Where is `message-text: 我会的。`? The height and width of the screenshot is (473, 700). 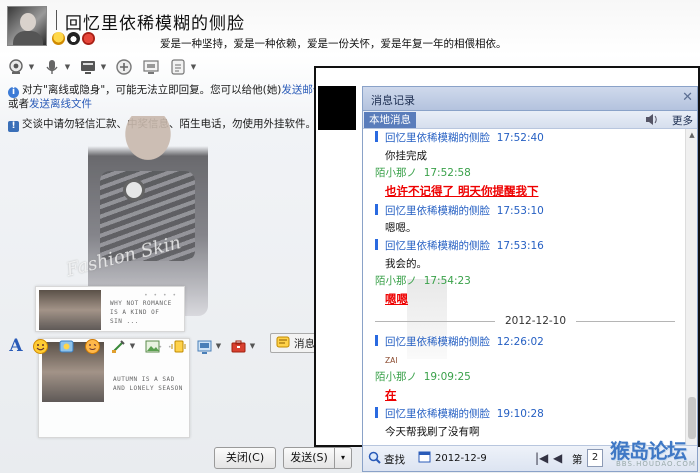 message-text: 我会的。 is located at coordinates (406, 264).